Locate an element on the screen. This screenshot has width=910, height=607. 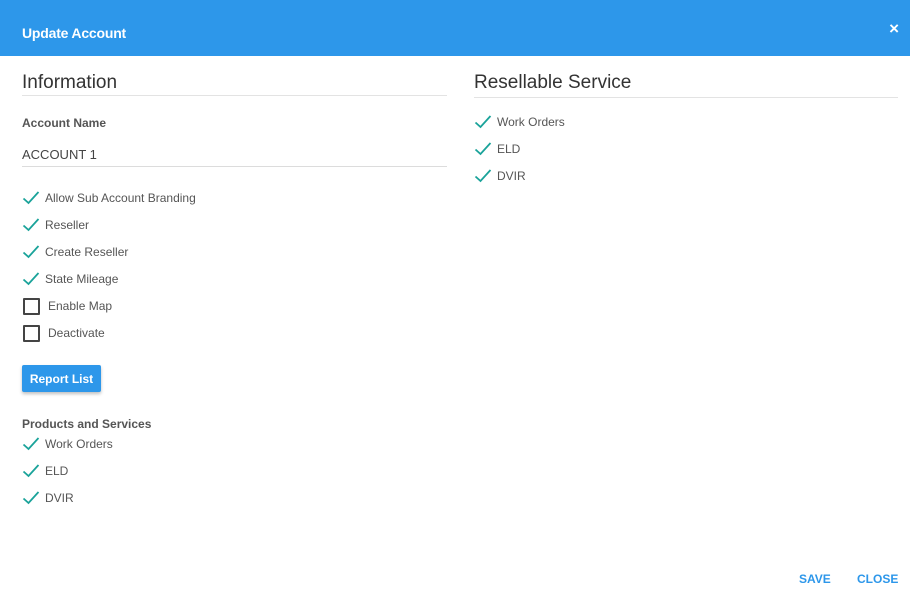
product-label: DVIR is located at coordinates (59, 498).